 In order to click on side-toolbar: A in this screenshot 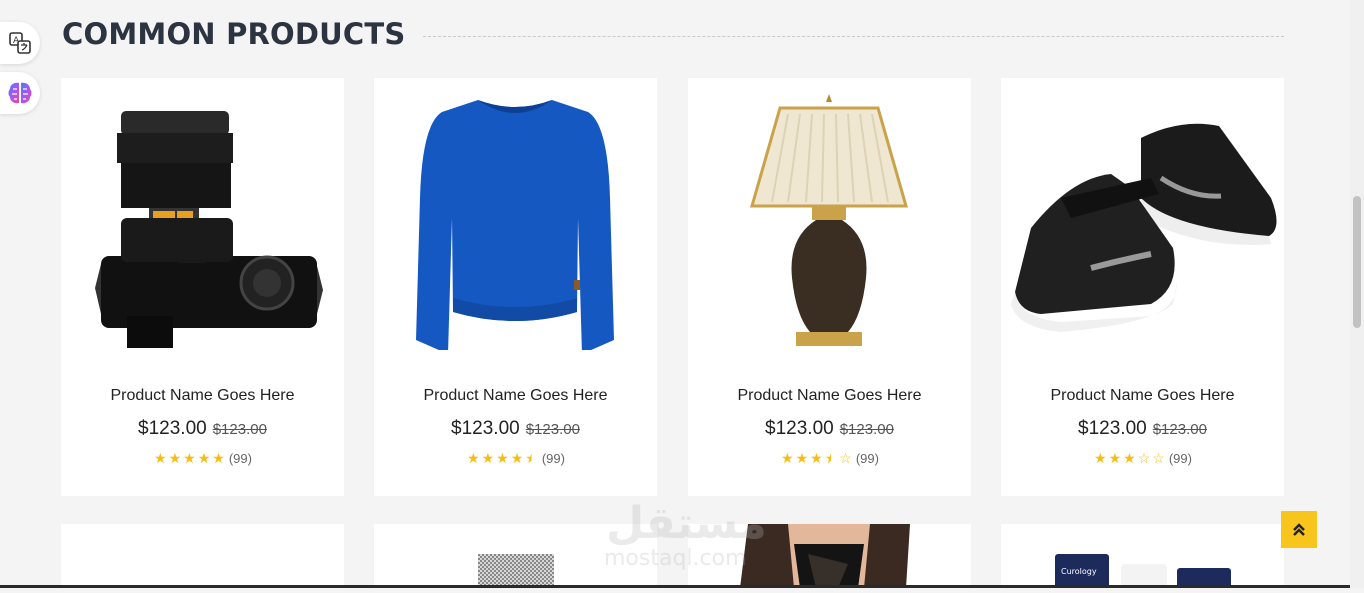, I will do `click(23, 72)`.